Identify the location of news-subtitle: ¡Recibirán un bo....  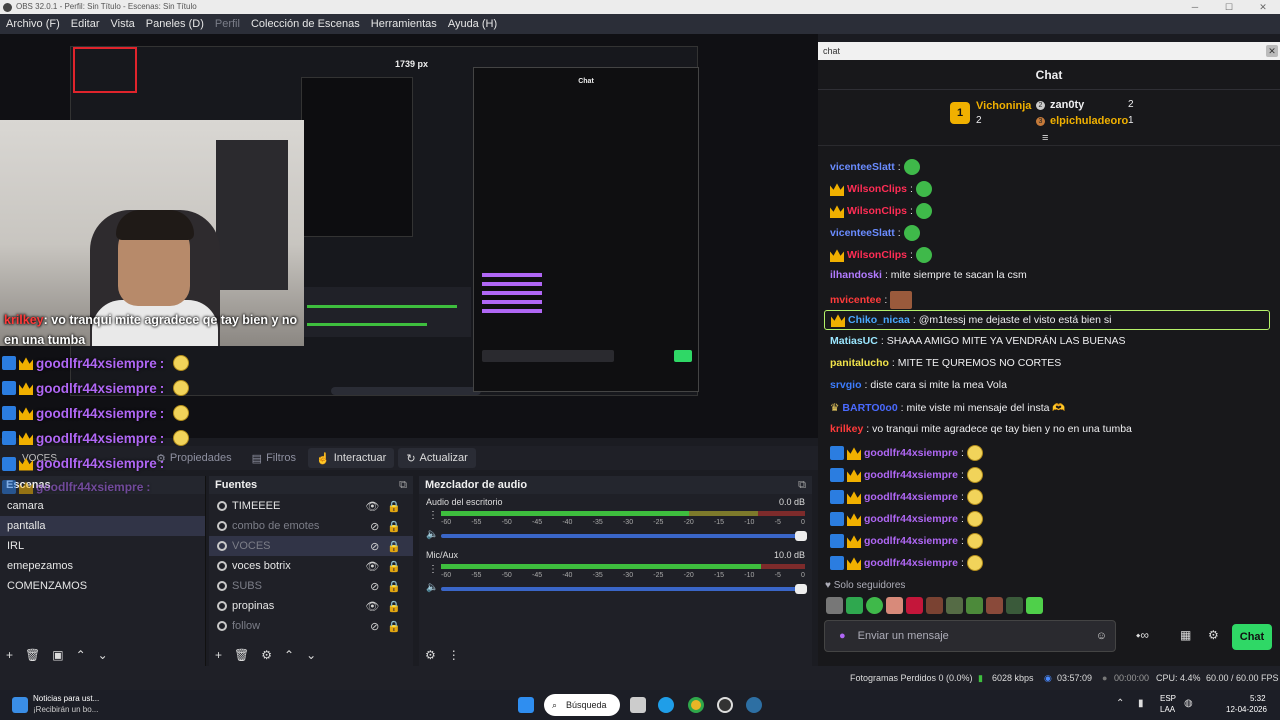
(65, 709).